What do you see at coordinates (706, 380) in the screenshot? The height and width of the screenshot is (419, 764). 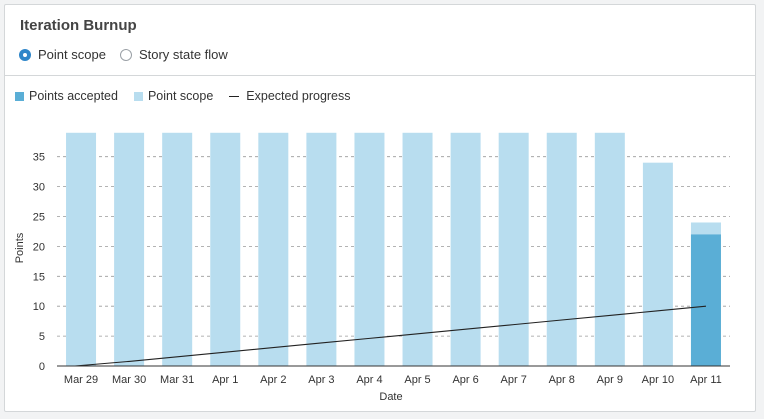 I see `x-tick-label: Apr 11` at bounding box center [706, 380].